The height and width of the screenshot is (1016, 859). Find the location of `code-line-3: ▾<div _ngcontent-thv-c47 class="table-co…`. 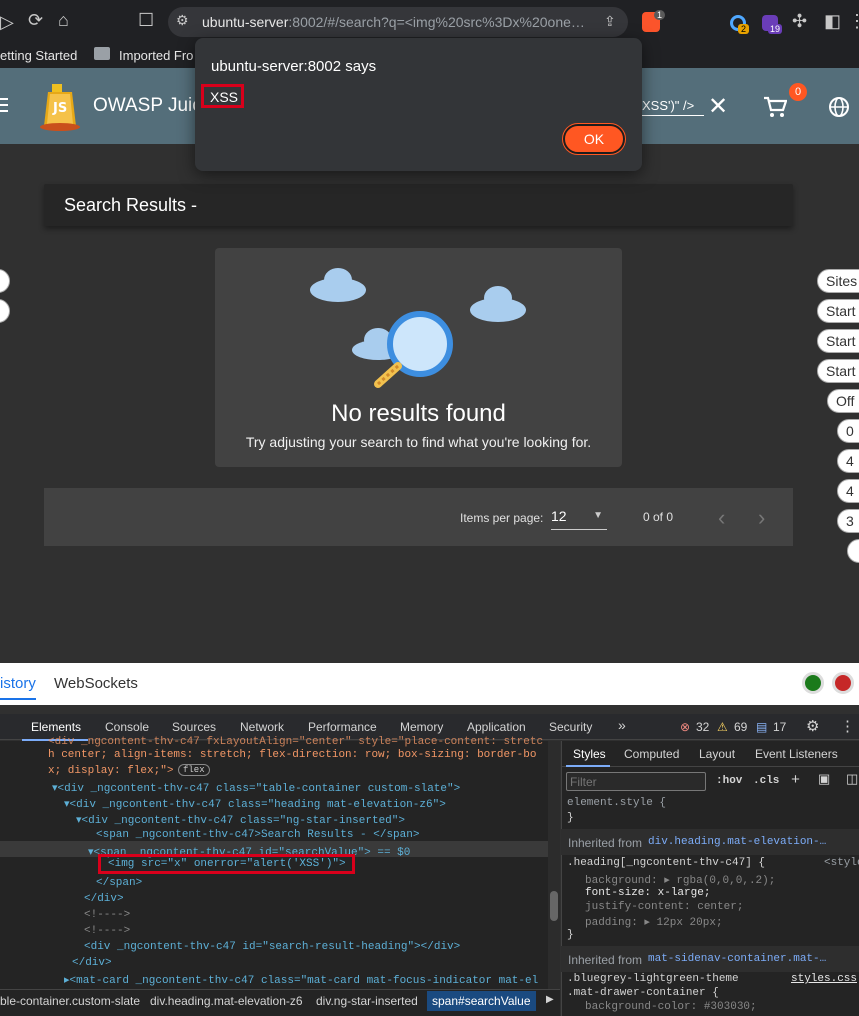

code-line-3: ▾<div _ngcontent-thv-c47 class="table-co… is located at coordinates (256, 788).